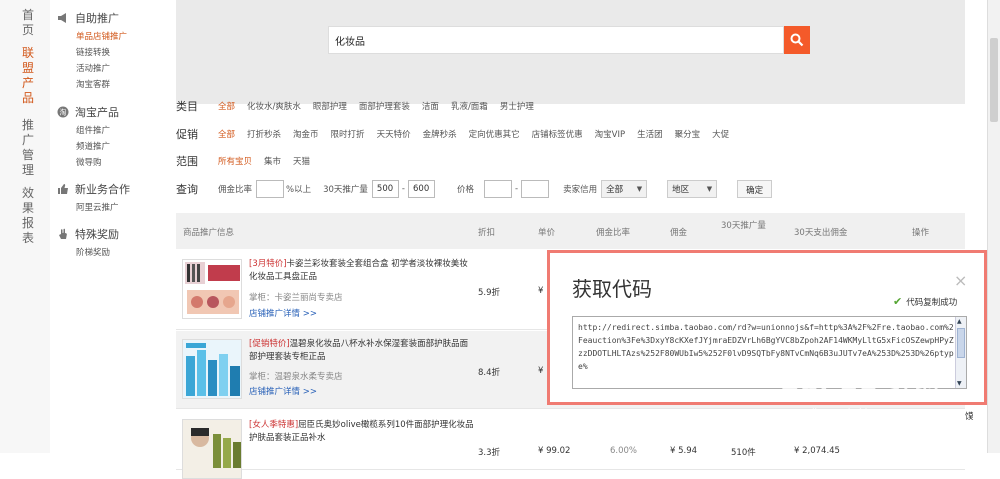 The height and width of the screenshot is (479, 1000). Describe the element at coordinates (28, 23) in the screenshot. I see `nav-home: 首页` at that location.